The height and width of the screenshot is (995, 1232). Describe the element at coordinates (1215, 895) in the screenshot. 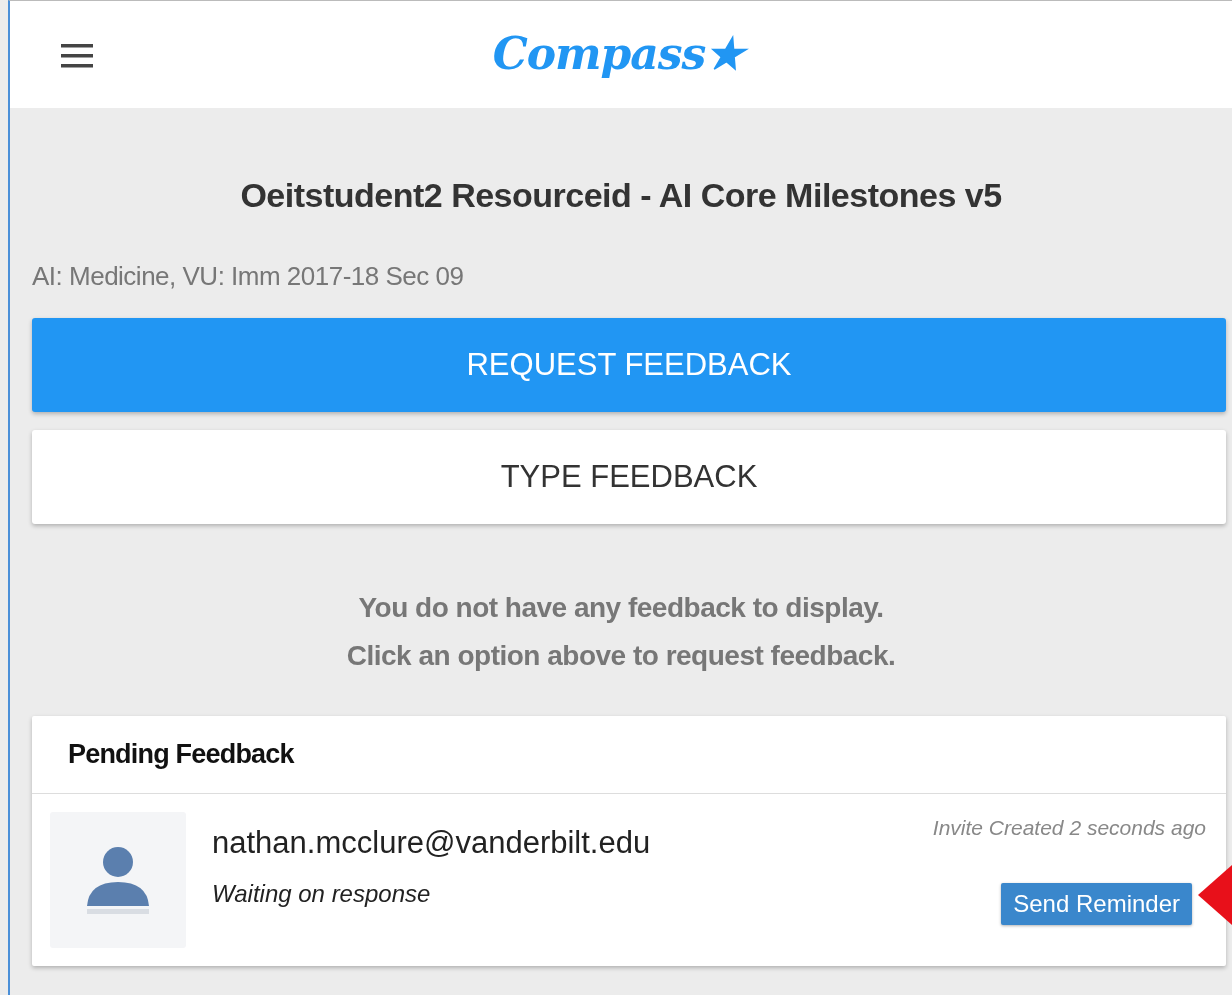

I see `arrow-icon` at that location.